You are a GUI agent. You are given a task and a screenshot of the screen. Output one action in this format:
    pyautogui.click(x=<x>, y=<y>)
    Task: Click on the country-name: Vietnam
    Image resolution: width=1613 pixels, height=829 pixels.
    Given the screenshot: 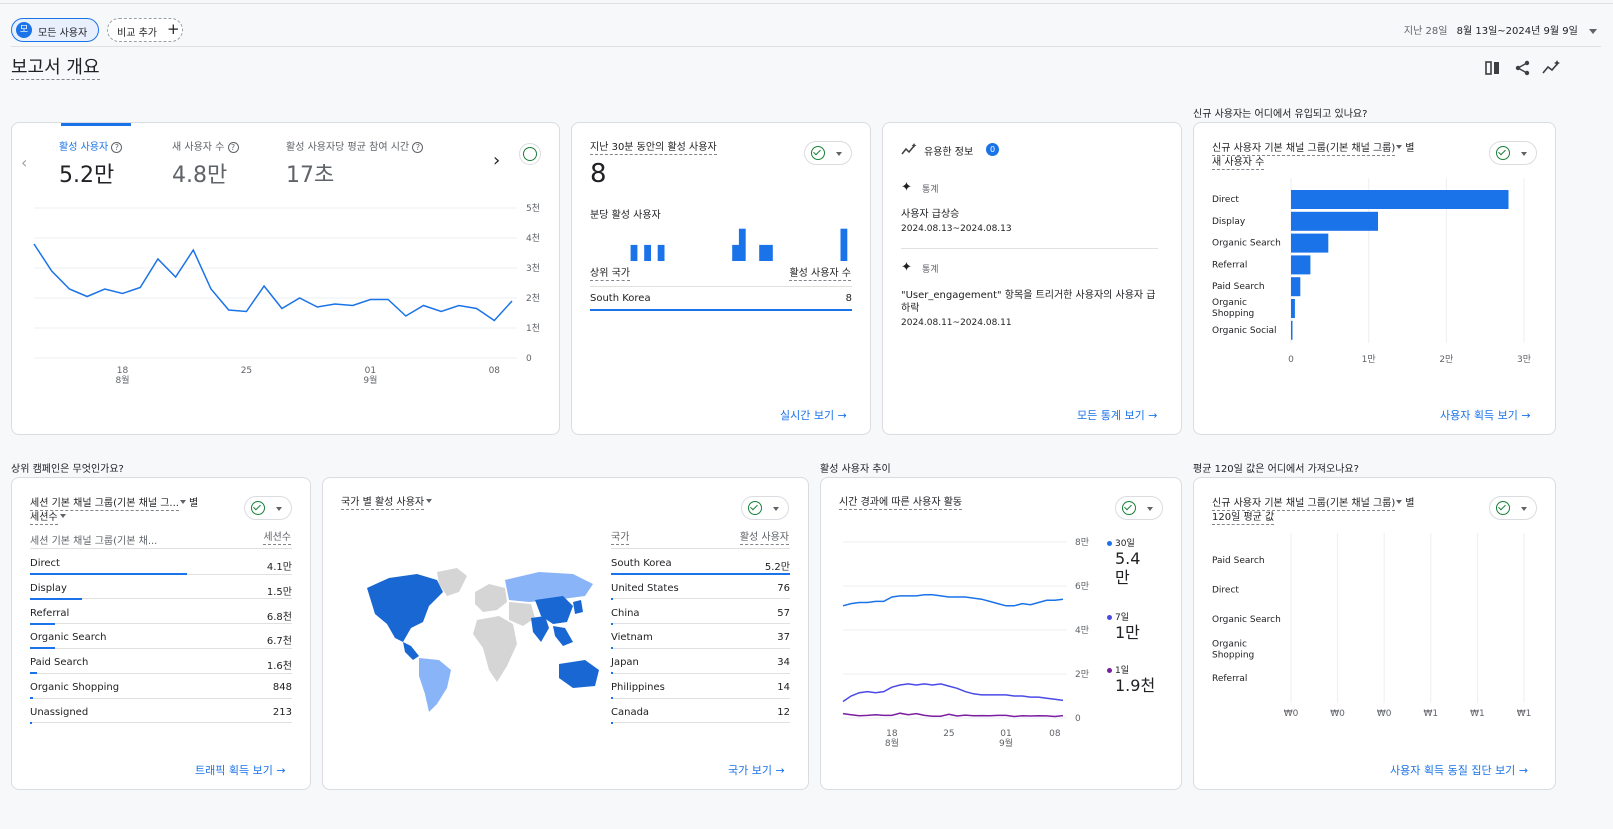 What is the action you would take?
    pyautogui.click(x=632, y=638)
    